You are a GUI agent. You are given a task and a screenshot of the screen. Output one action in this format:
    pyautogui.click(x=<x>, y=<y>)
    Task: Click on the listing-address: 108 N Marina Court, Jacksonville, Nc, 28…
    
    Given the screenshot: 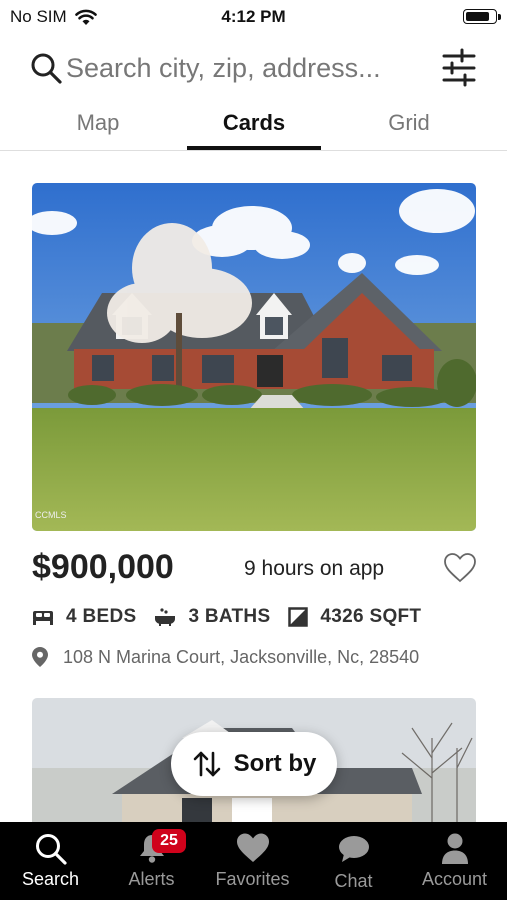 What is the action you would take?
    pyautogui.click(x=225, y=657)
    